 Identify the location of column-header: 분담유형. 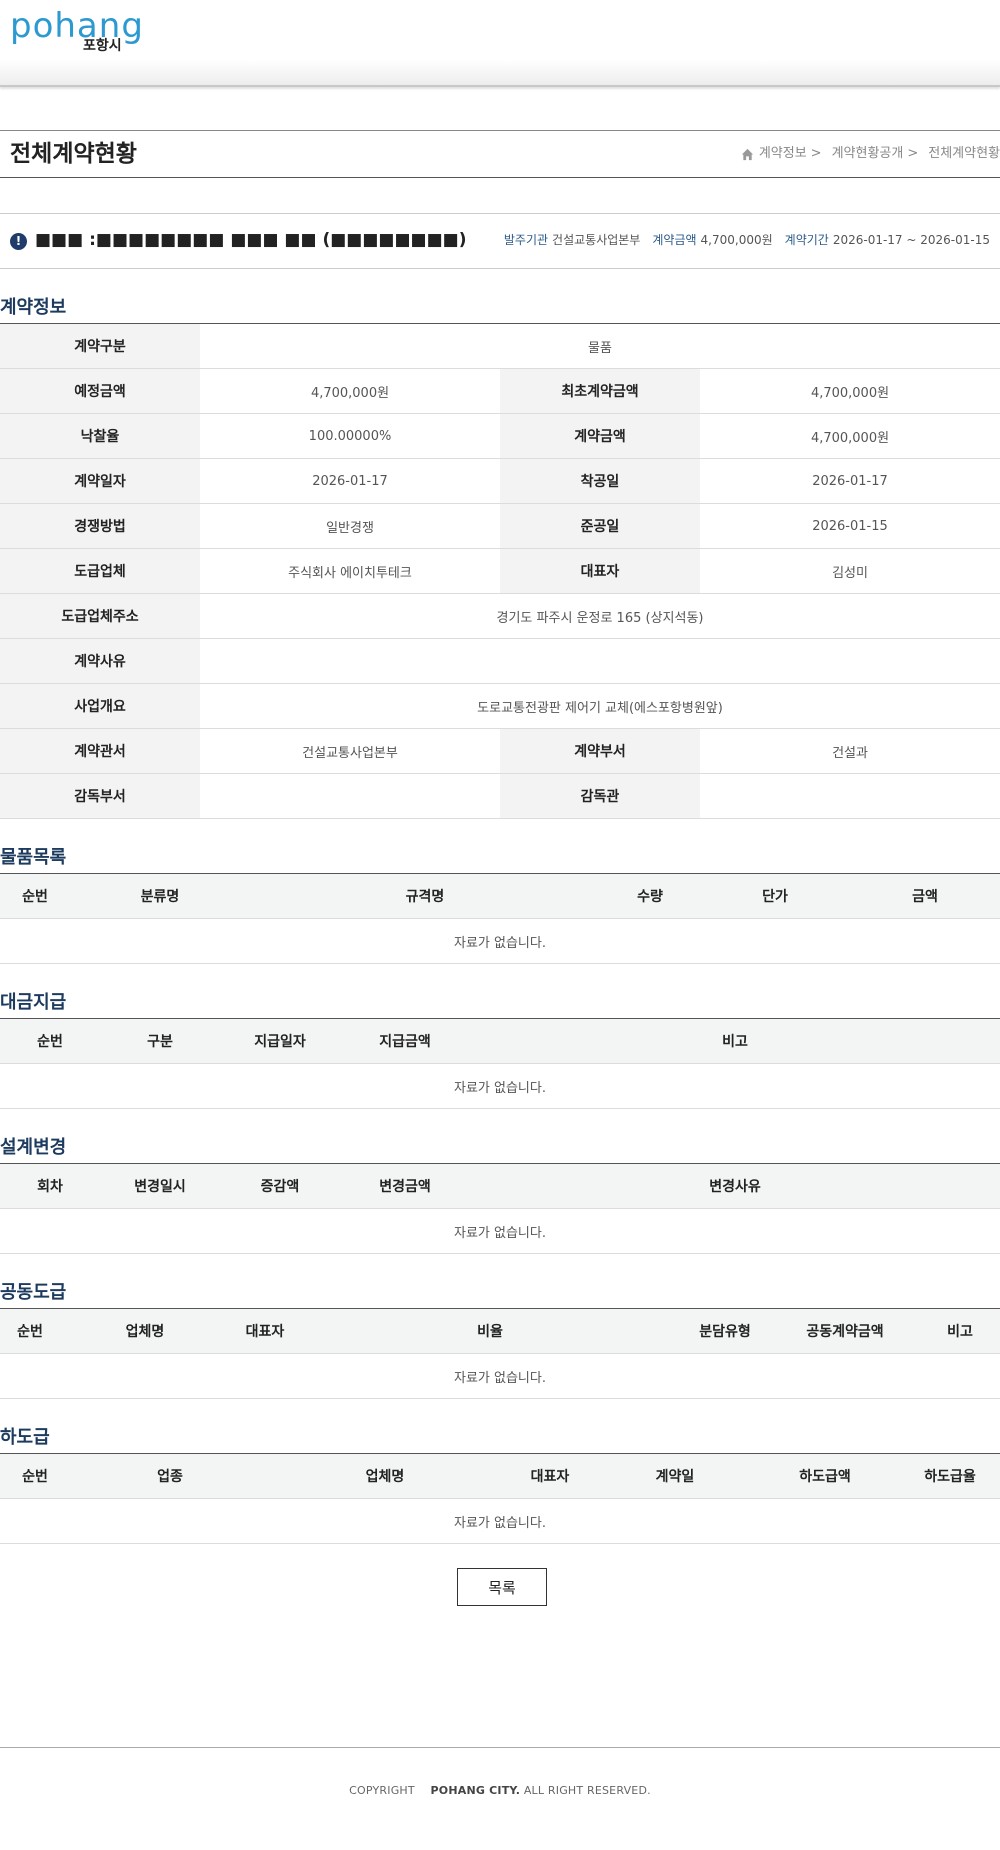
(725, 1331).